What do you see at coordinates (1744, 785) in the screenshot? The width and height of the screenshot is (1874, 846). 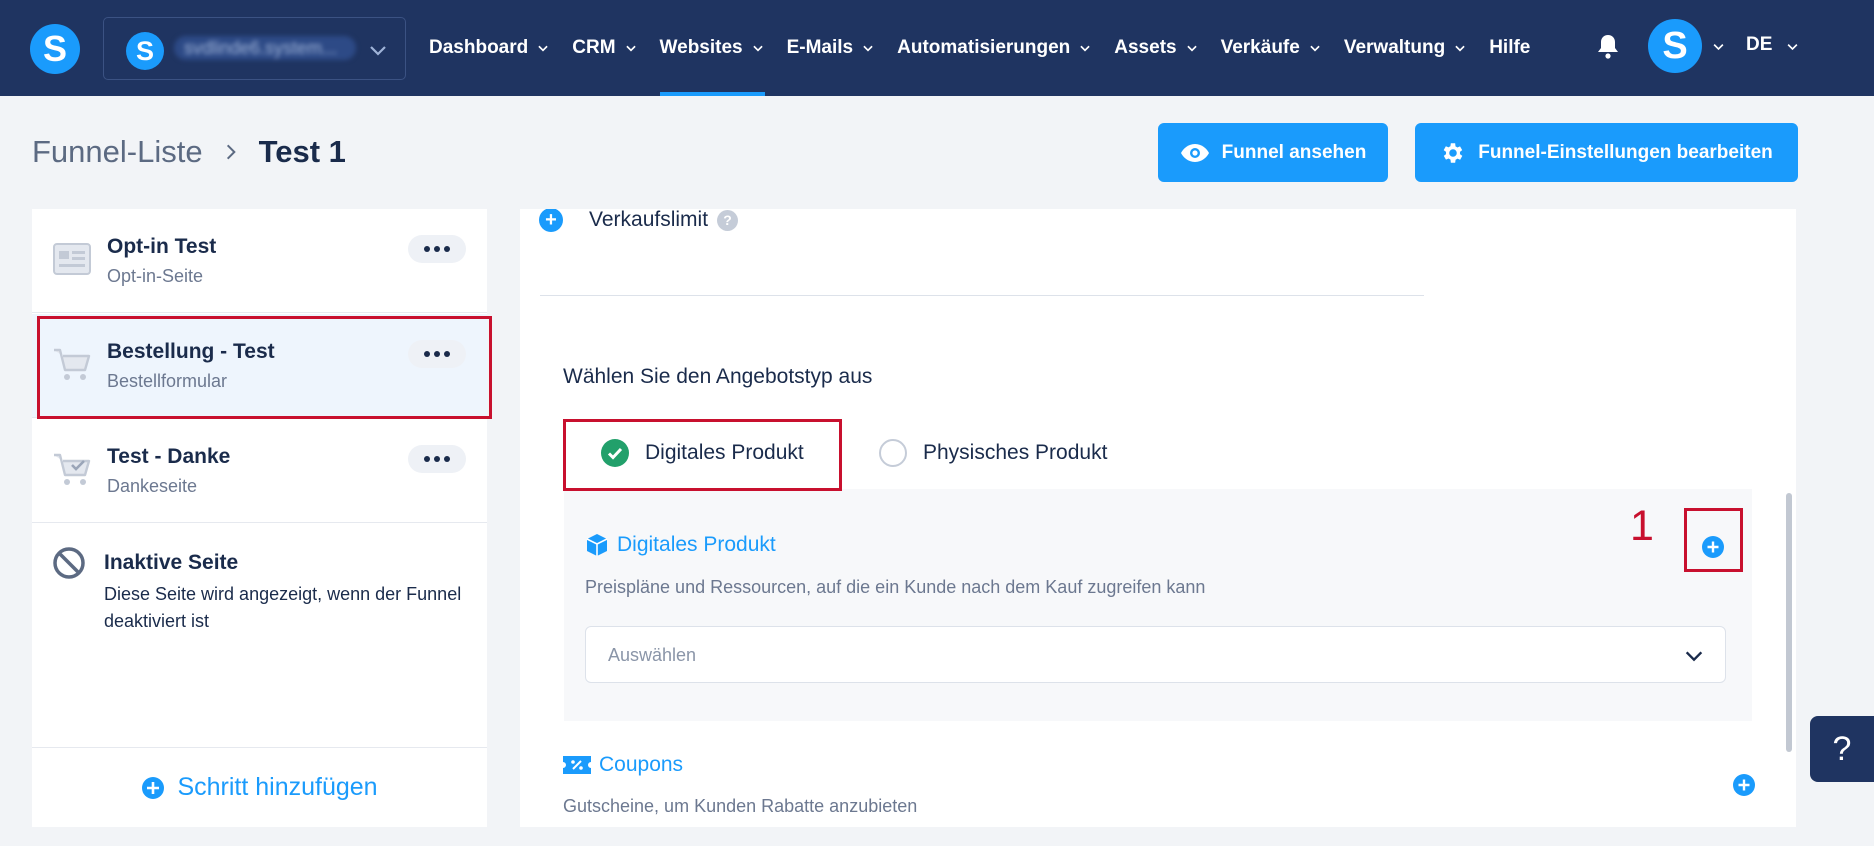 I see `add-coupon-plus-icon` at bounding box center [1744, 785].